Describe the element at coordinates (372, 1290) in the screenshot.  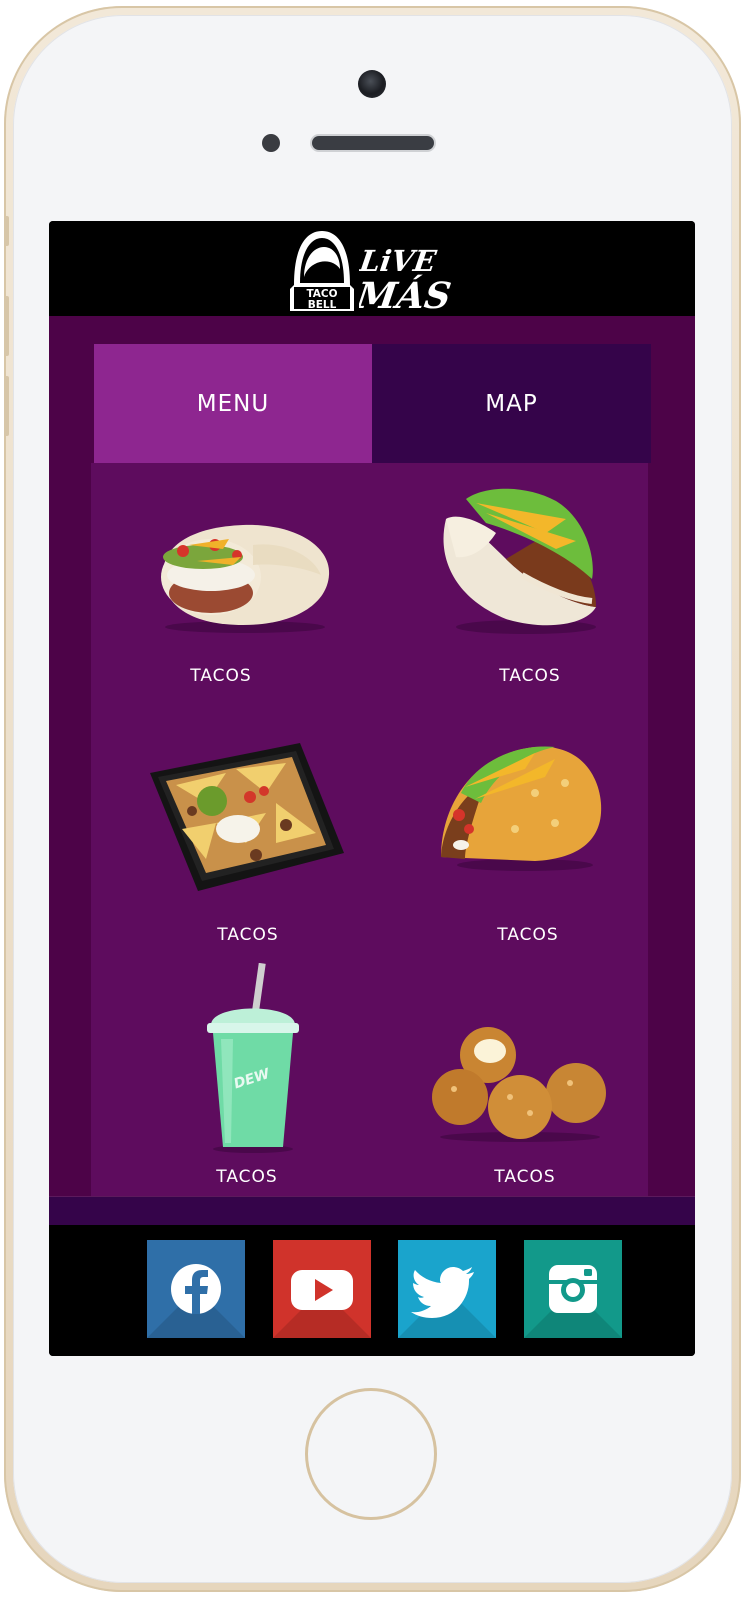
I see `social-bar` at that location.